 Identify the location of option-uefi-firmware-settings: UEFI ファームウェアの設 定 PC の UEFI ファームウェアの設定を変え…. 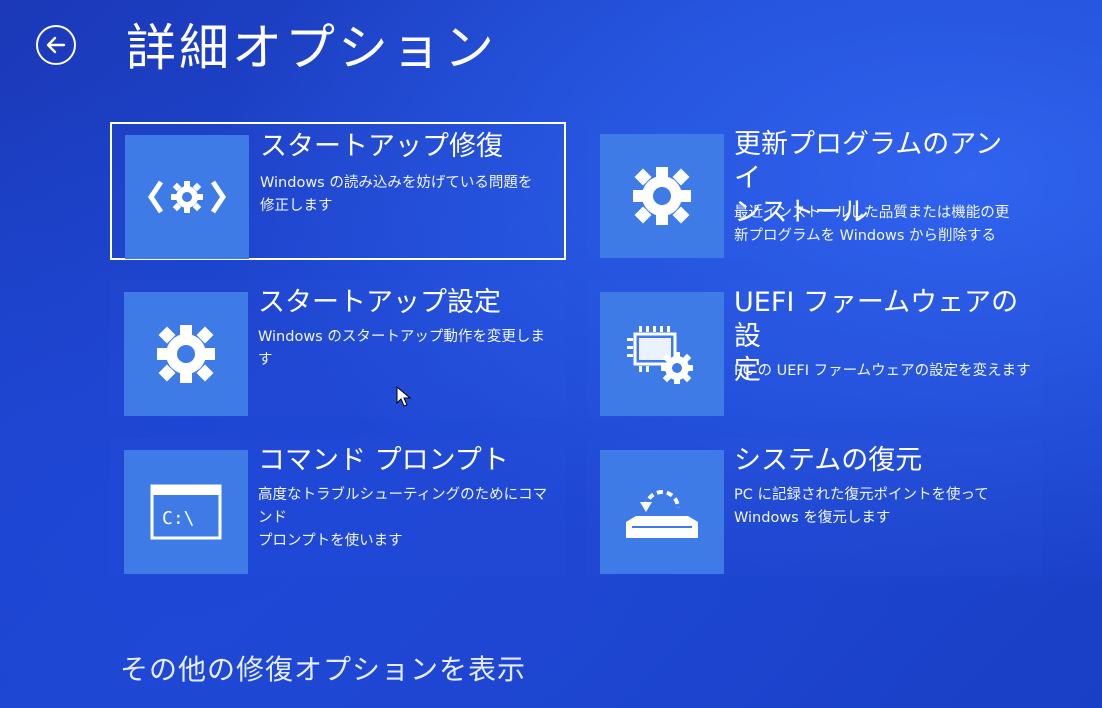
(814, 349).